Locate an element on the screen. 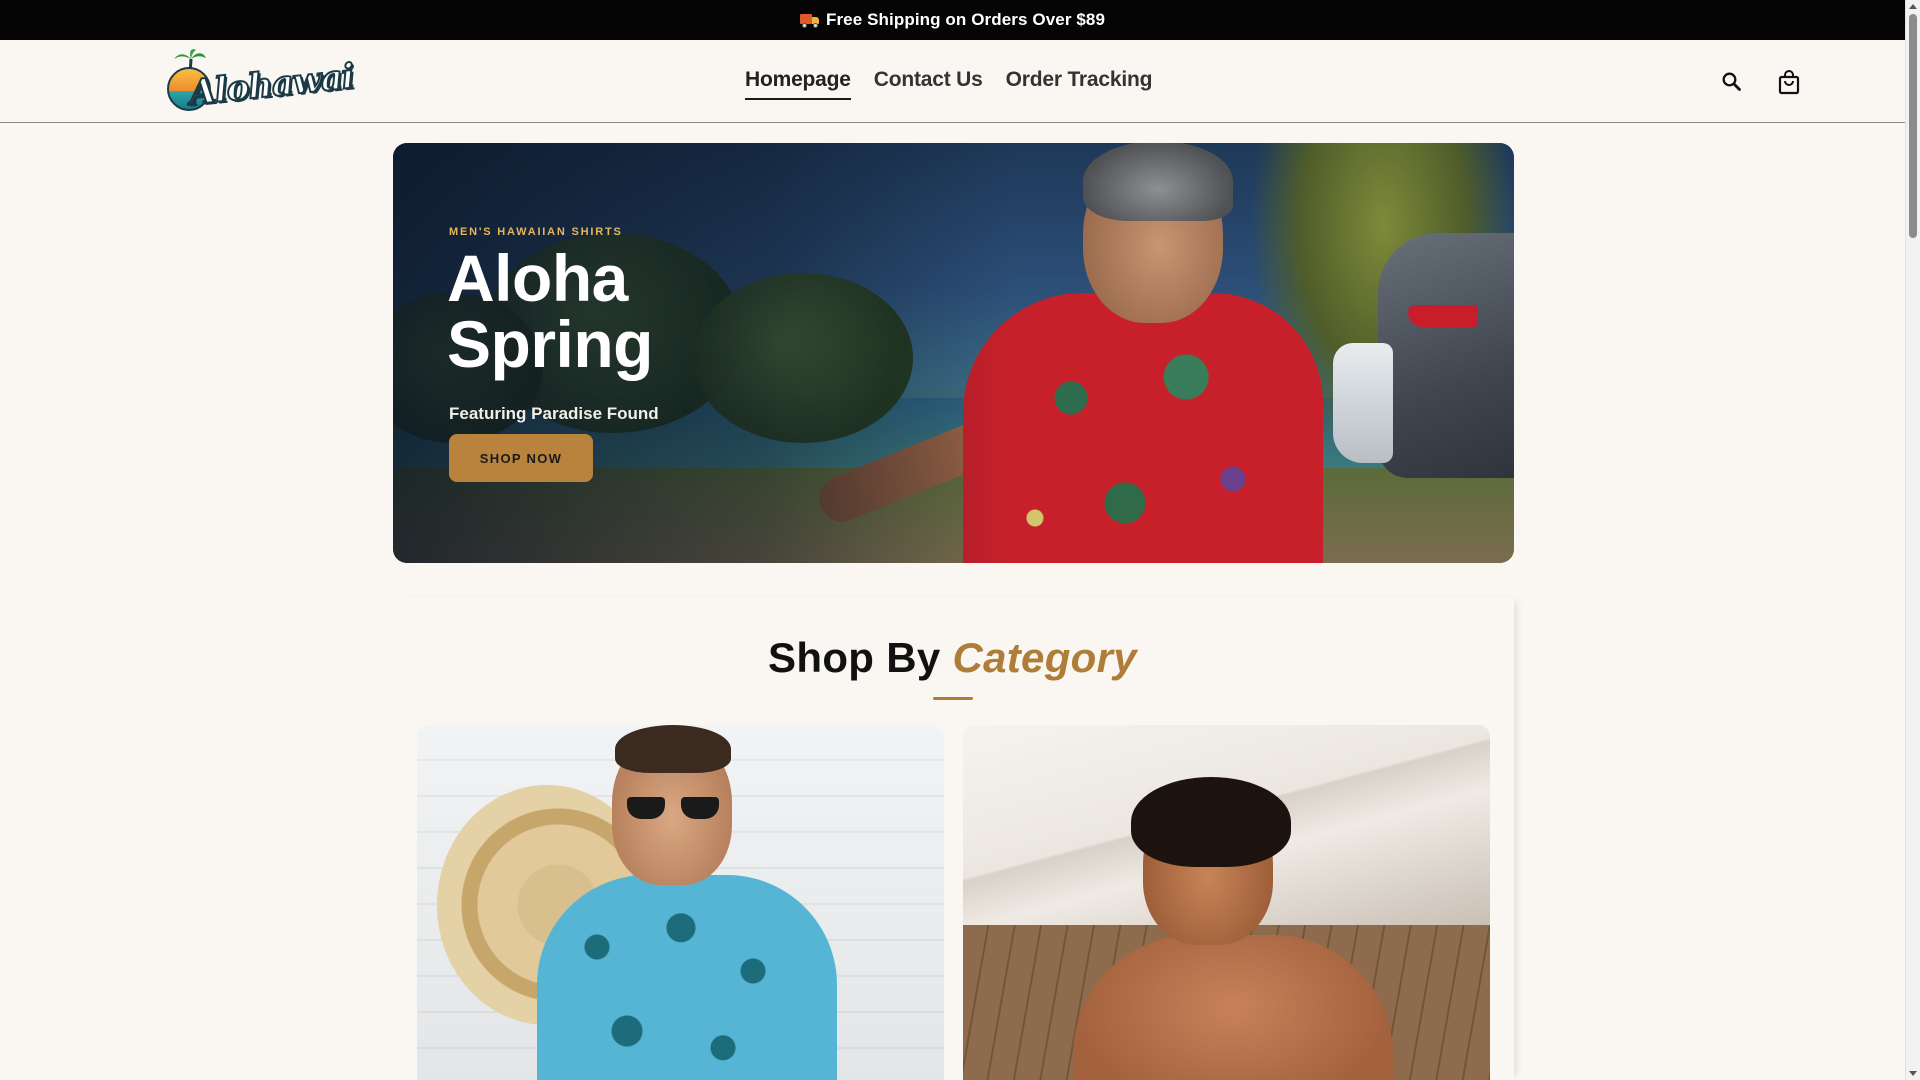  scrollbar-thumb is located at coordinates (1913, 126).